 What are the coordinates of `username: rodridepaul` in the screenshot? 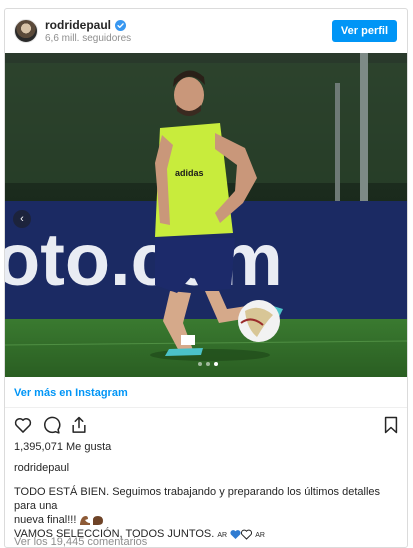 It's located at (78, 25).